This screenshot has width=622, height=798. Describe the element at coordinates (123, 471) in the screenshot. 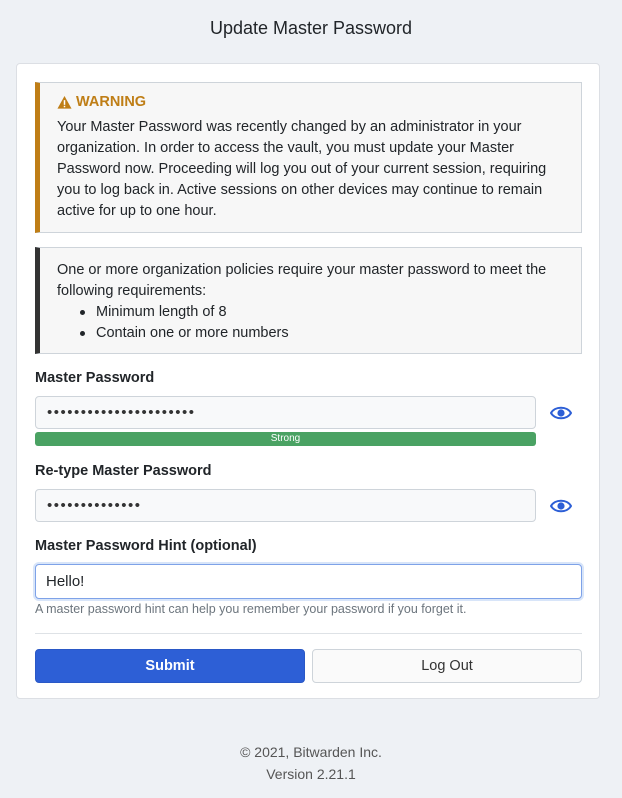

I see `retype-password-label: Re-type Master Password` at that location.